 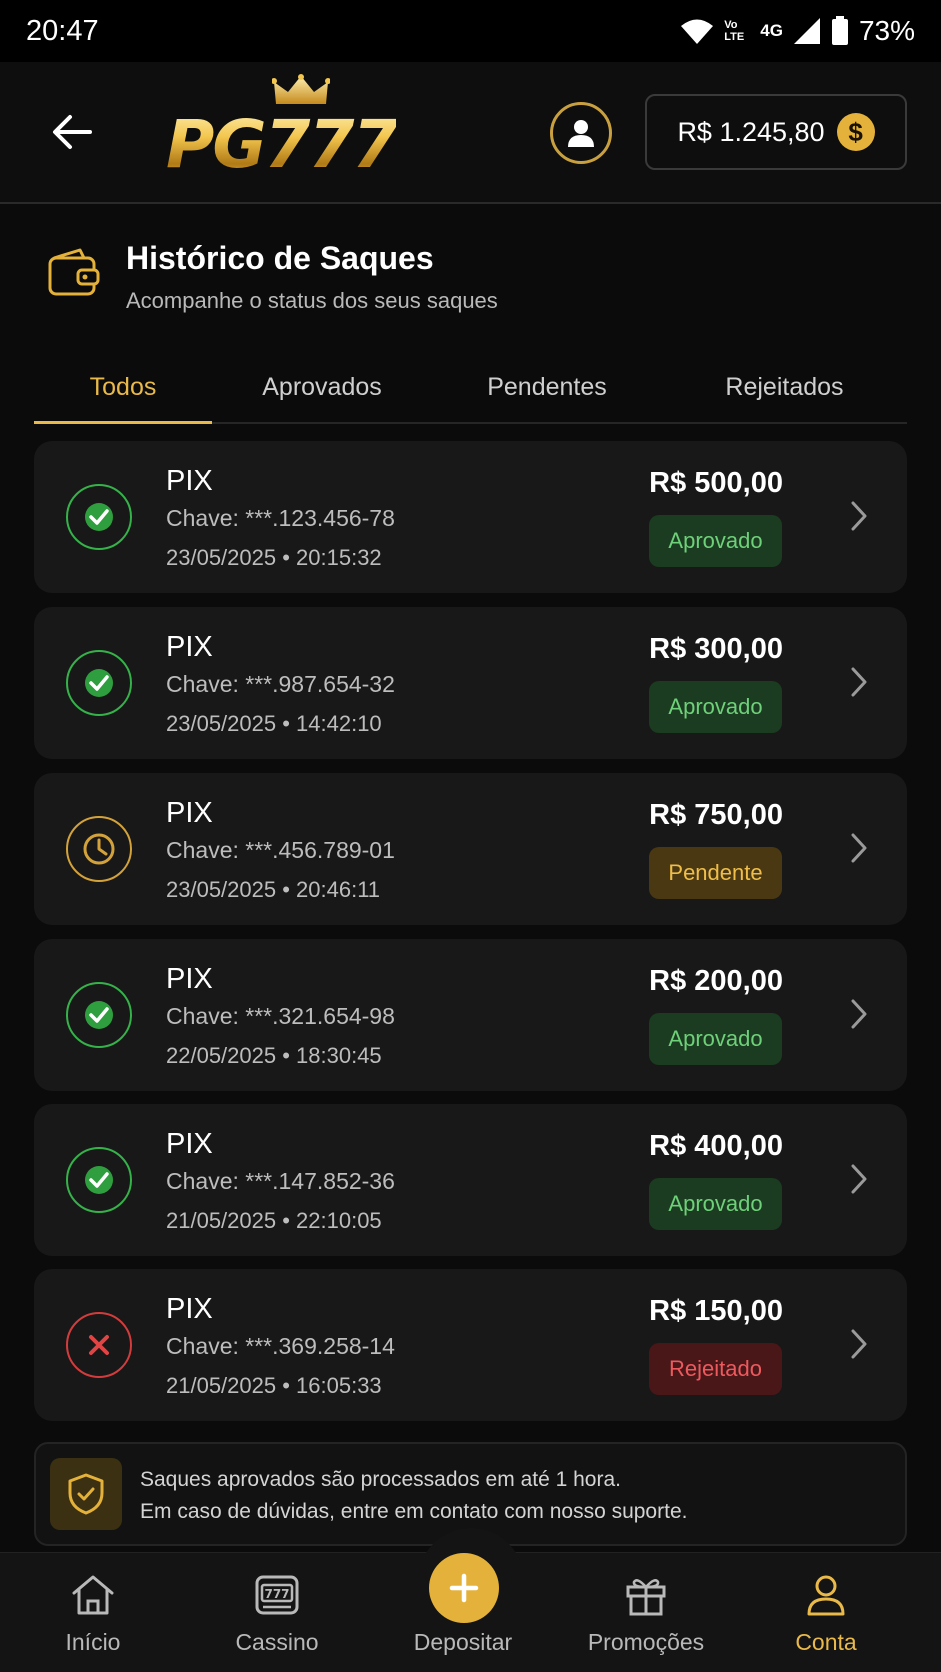 What do you see at coordinates (716, 981) in the screenshot?
I see `withdrawal-amount: R$ 200,00` at bounding box center [716, 981].